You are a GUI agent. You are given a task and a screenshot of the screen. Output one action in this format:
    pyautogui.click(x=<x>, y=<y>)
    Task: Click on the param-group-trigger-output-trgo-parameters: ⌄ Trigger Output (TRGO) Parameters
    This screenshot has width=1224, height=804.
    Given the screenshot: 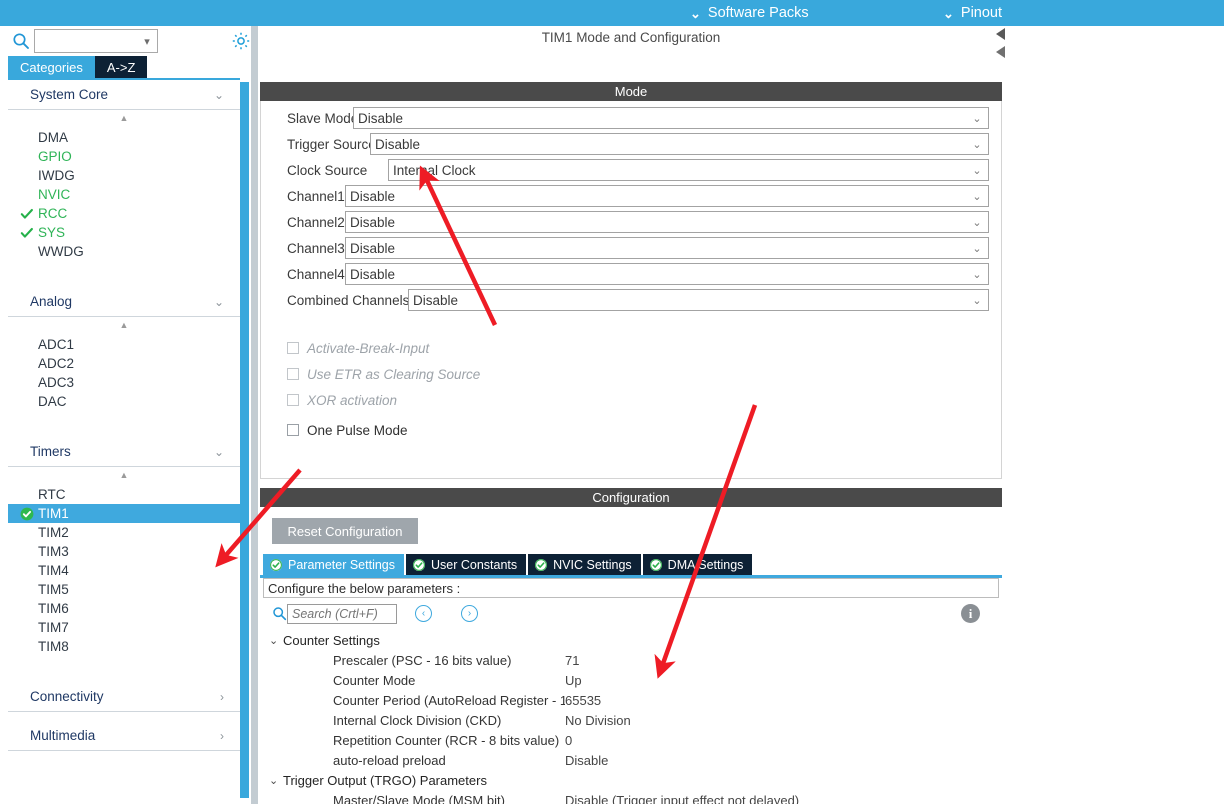 What is the action you would take?
    pyautogui.click(x=631, y=780)
    